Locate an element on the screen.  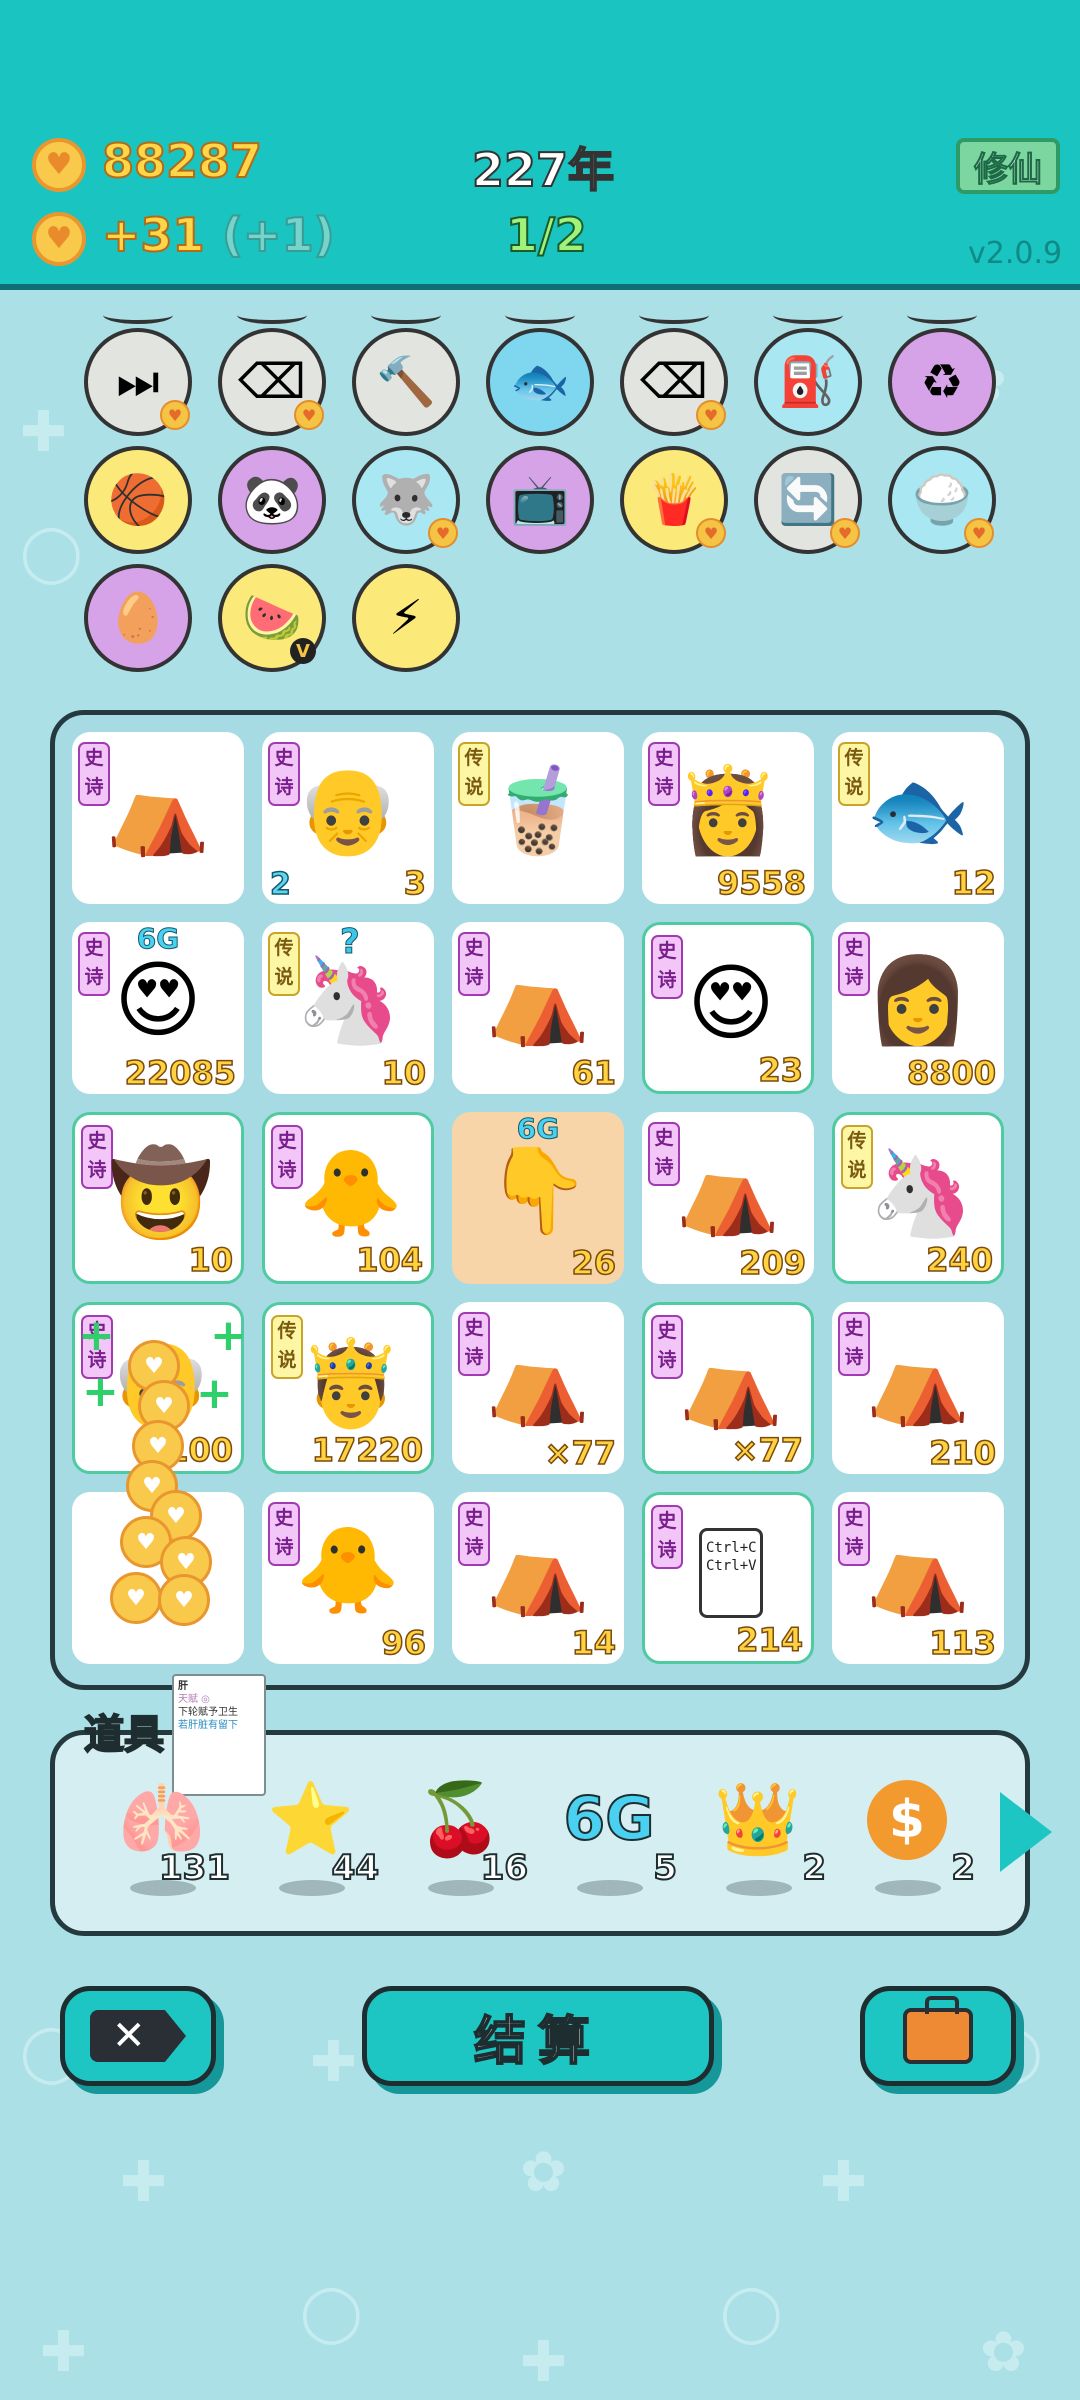
card-art-icon: 🐟 is located at coordinates (918, 810).